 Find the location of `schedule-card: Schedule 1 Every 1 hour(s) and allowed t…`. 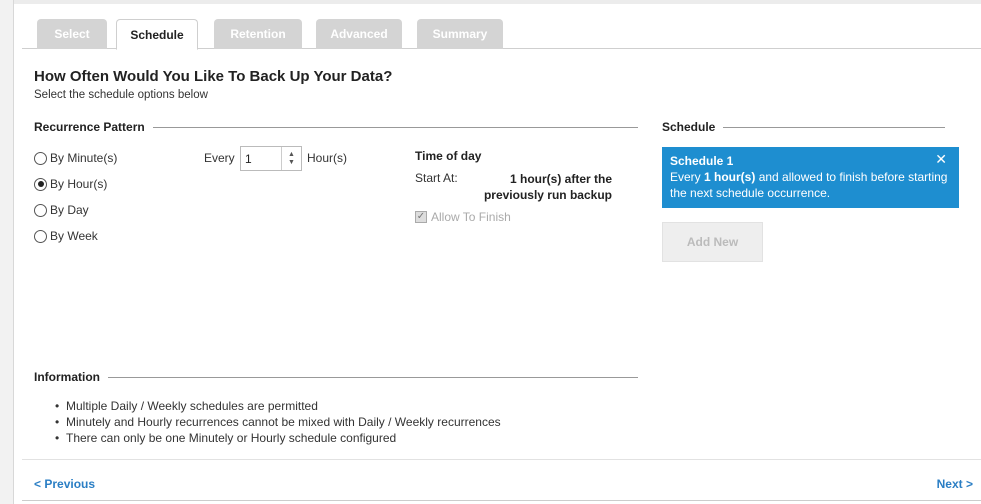

schedule-card: Schedule 1 Every 1 hour(s) and allowed t… is located at coordinates (810, 177).